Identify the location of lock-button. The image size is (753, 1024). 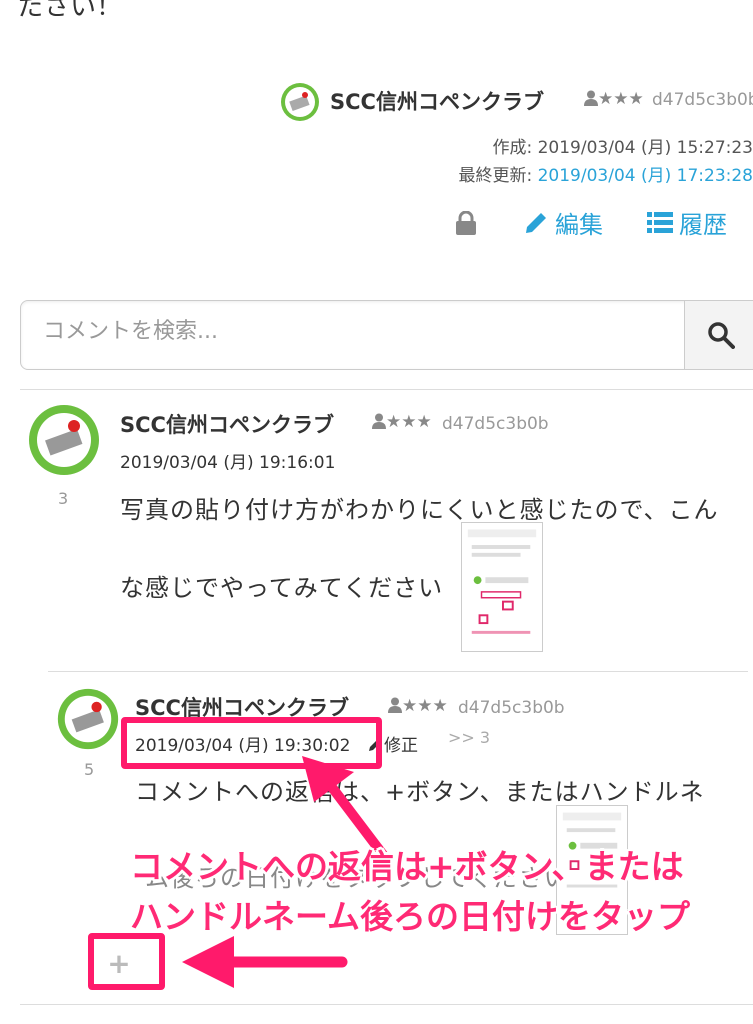
(469, 222).